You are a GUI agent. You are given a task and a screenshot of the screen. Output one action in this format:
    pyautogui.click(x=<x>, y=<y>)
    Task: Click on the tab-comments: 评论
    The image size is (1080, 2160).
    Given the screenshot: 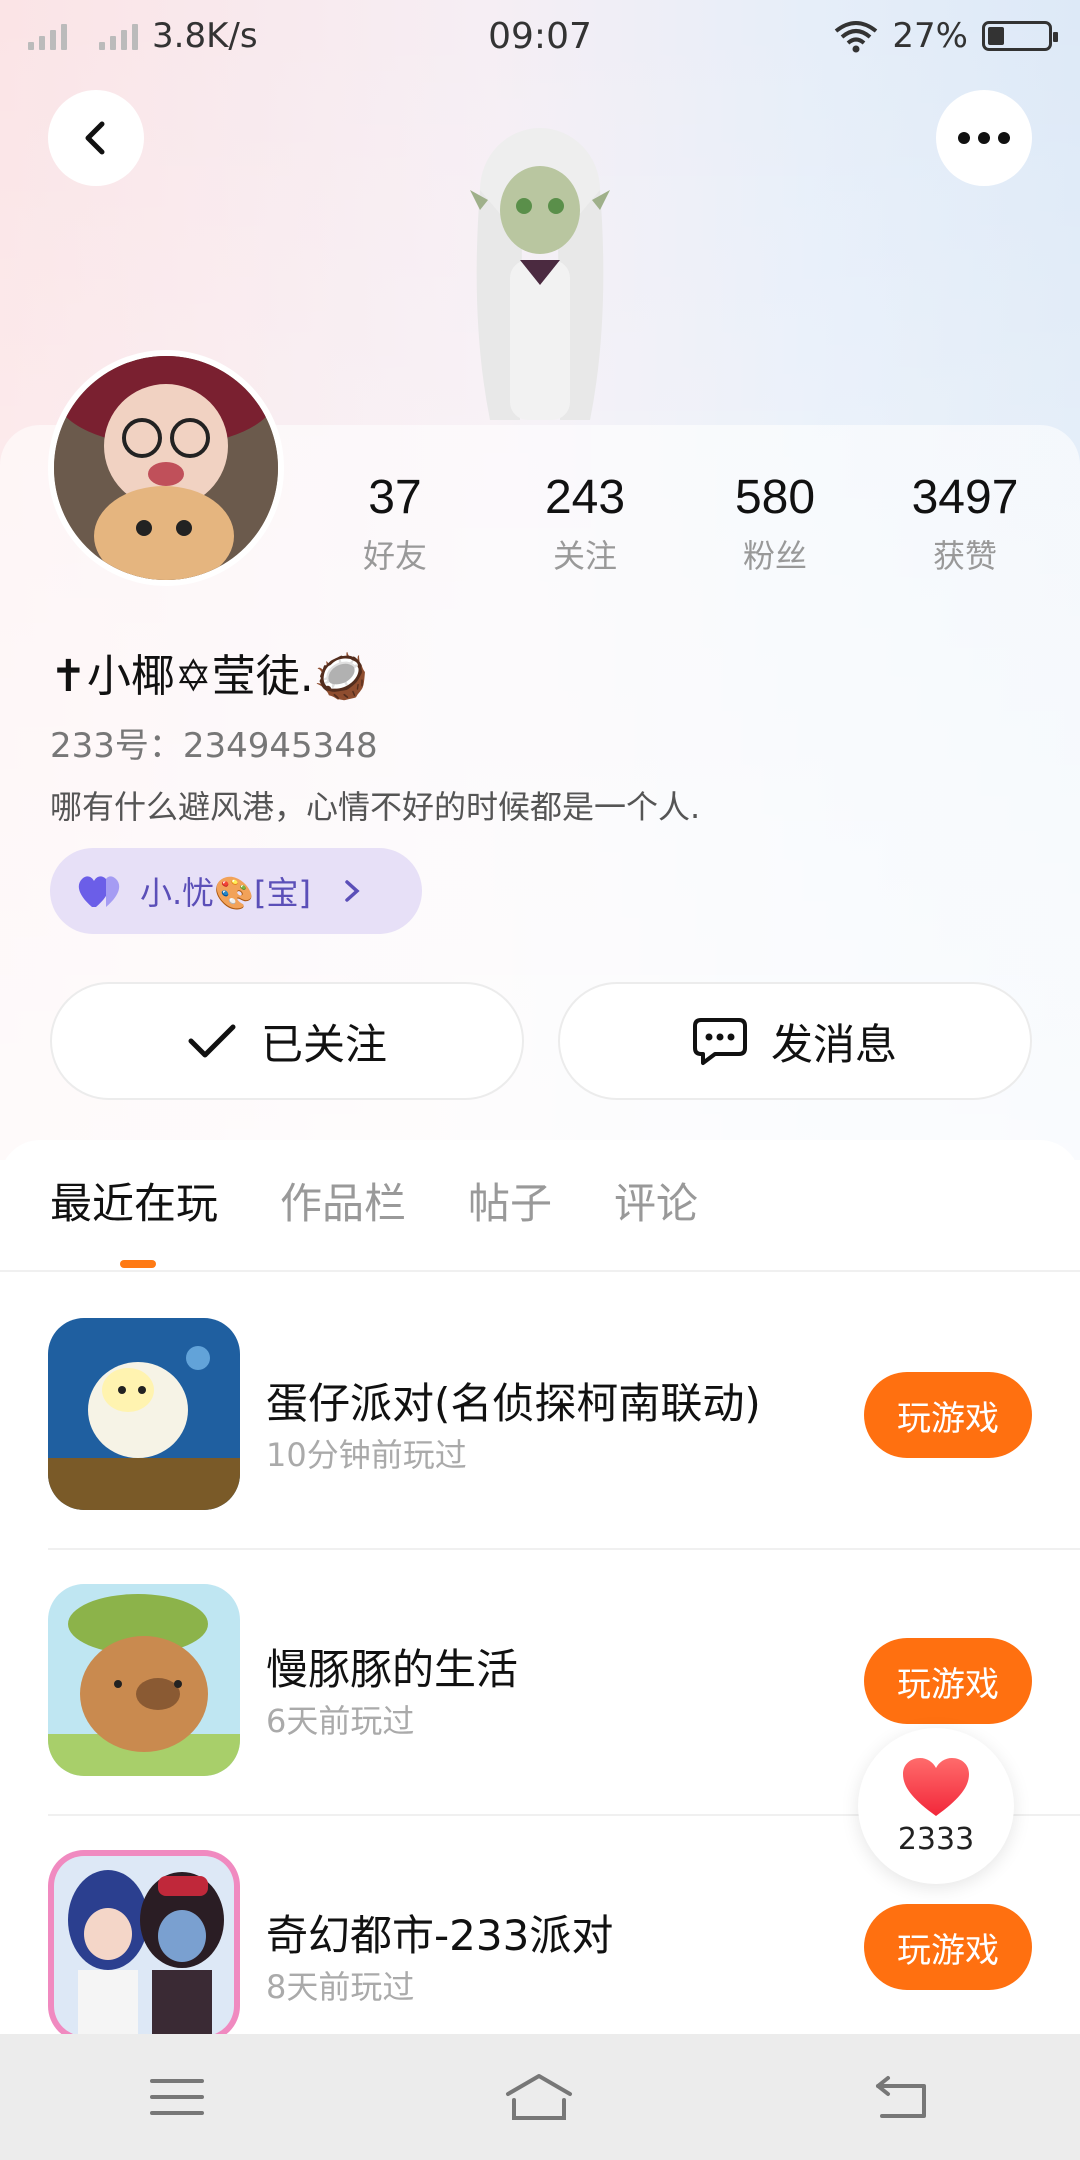 What is the action you would take?
    pyautogui.click(x=656, y=1200)
    